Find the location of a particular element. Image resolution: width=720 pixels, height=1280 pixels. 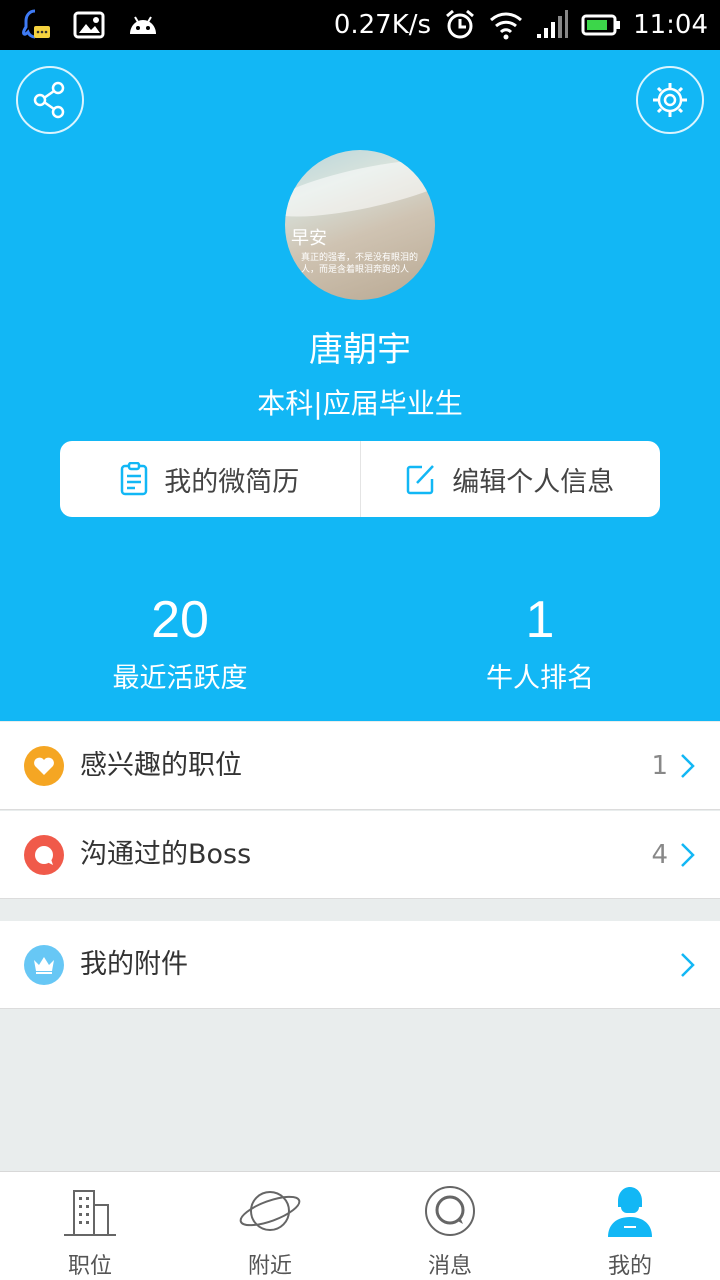

clock: 11:04 is located at coordinates (670, 25).